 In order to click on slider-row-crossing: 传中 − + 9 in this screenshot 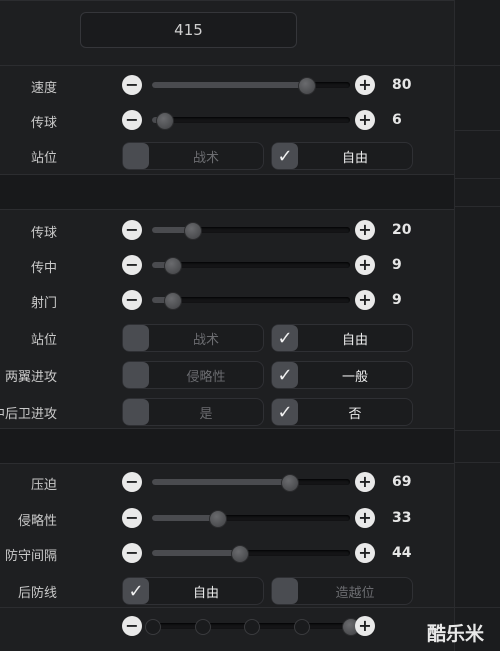, I will do `click(227, 266)`.